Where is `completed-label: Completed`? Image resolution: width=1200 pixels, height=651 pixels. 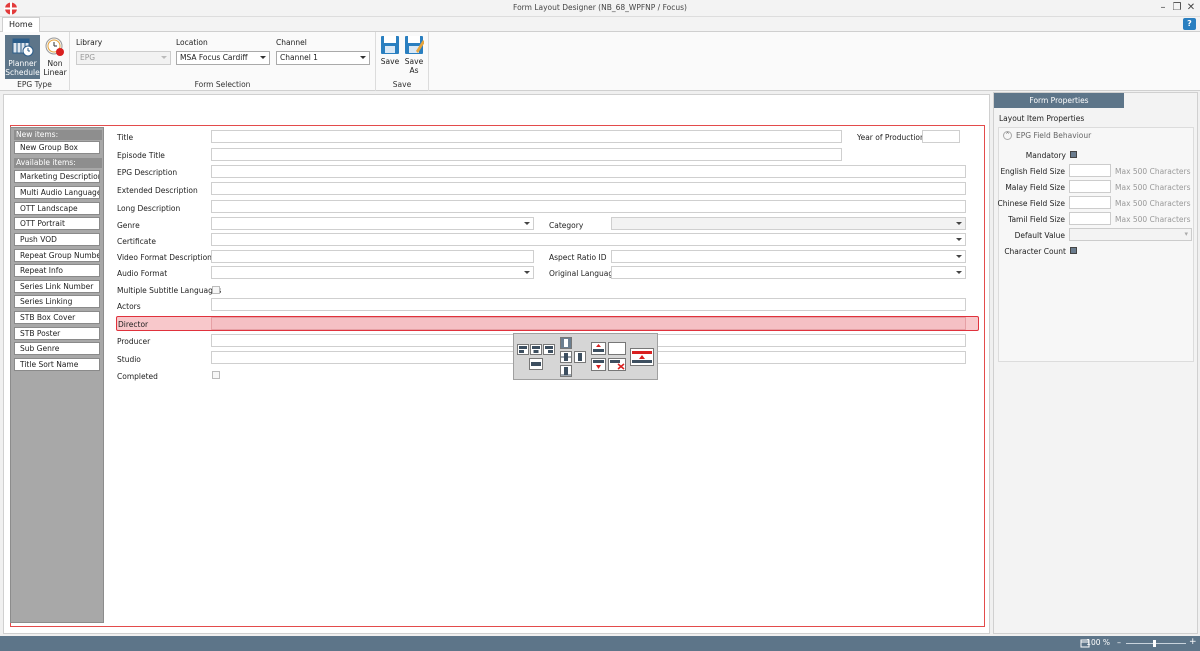 completed-label: Completed is located at coordinates (137, 376).